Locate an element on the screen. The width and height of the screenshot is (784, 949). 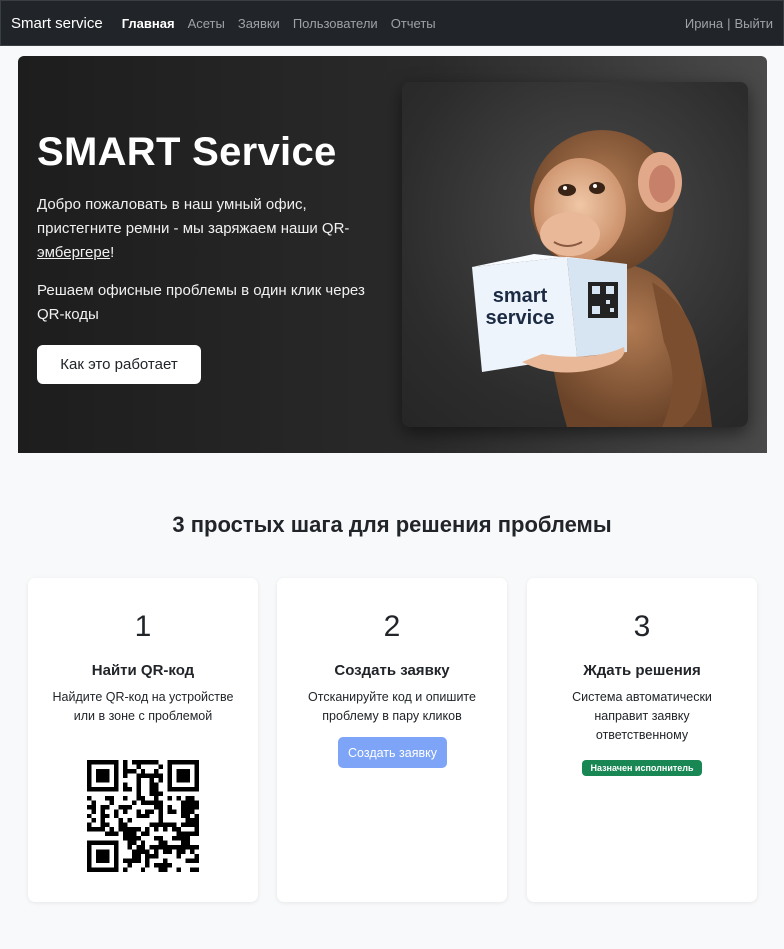
nav-link-home: Главная is located at coordinates (148, 23).